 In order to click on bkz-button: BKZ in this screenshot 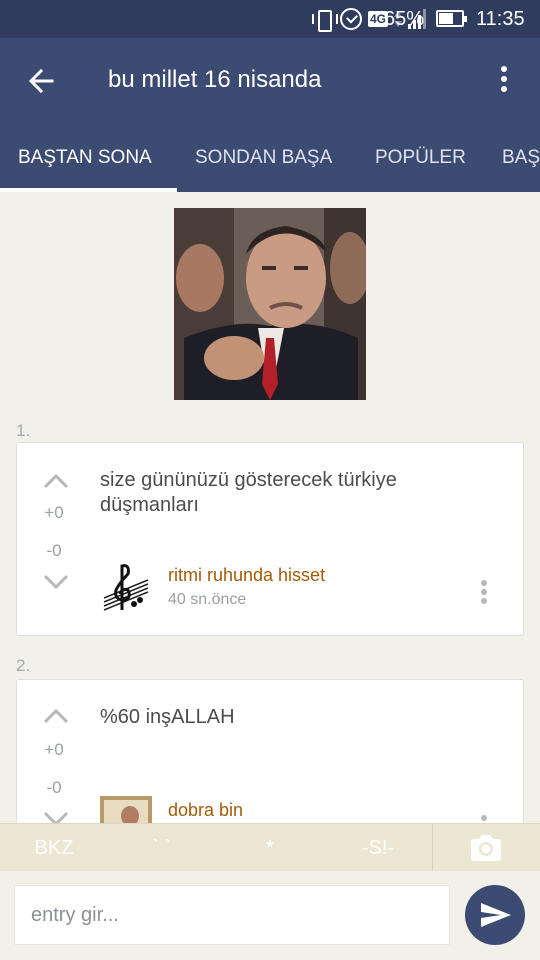, I will do `click(54, 848)`.